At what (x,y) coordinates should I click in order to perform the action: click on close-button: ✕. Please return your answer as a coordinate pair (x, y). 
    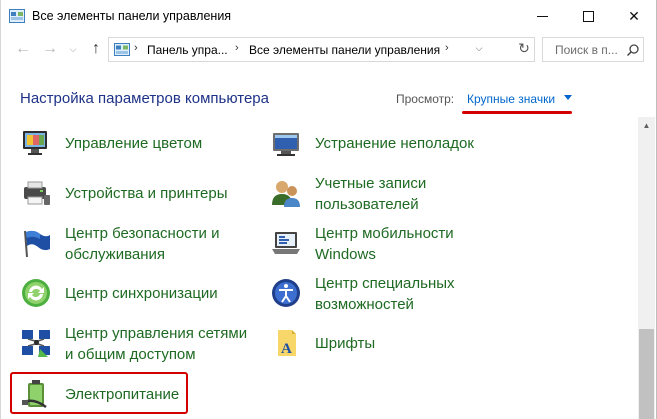
    Looking at the image, I should click on (634, 16).